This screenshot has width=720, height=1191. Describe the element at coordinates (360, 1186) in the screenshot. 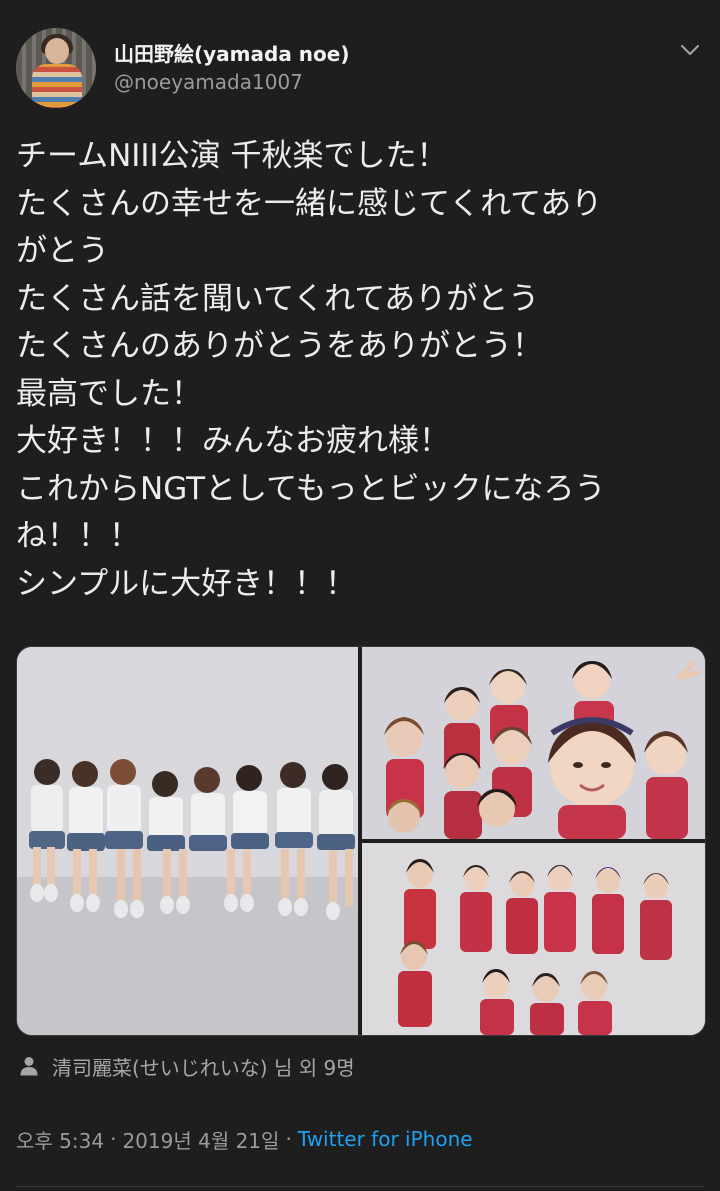

I see `divider` at that location.